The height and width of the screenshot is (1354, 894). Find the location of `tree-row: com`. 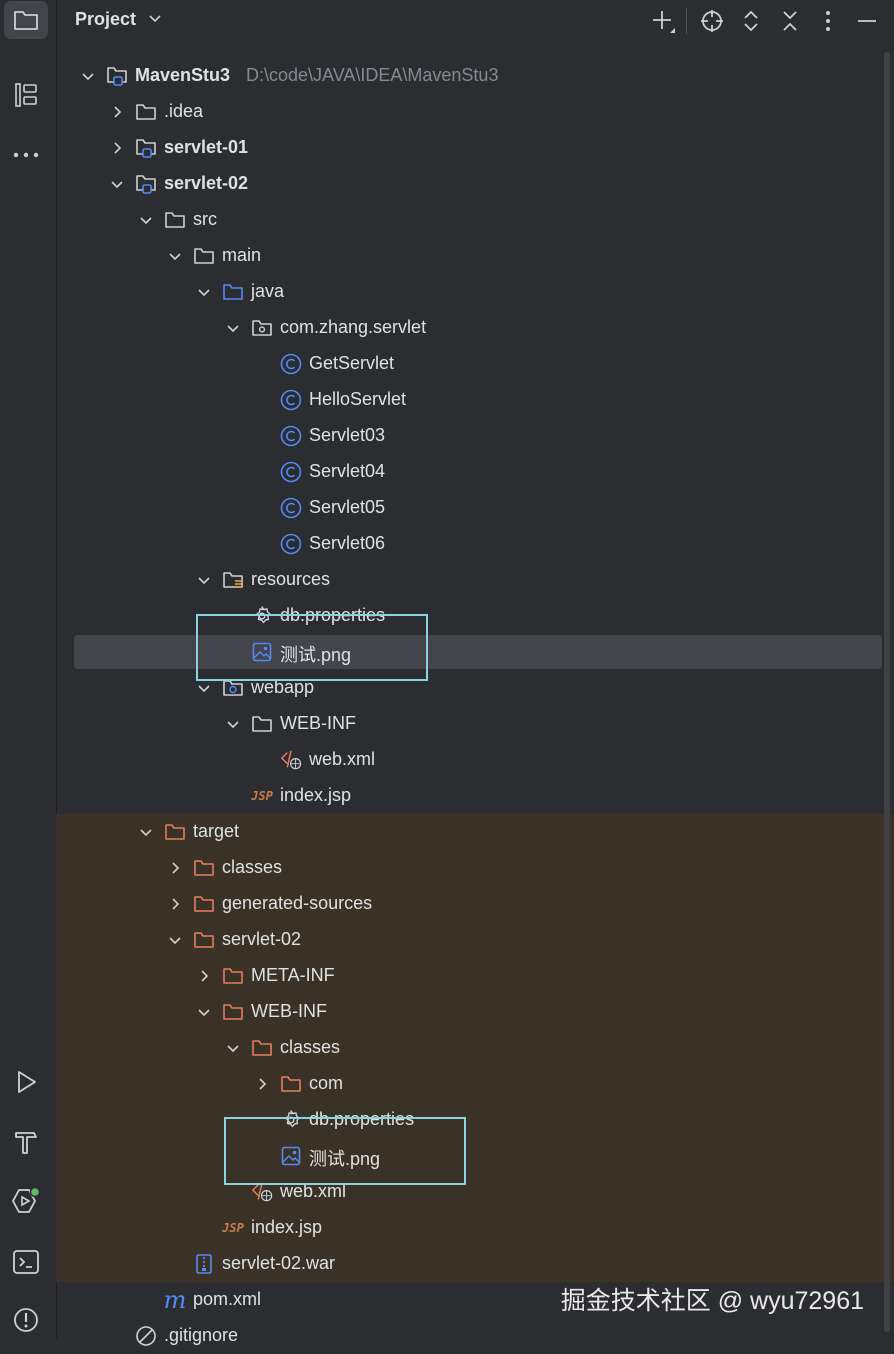

tree-row: com is located at coordinates (475, 1084).